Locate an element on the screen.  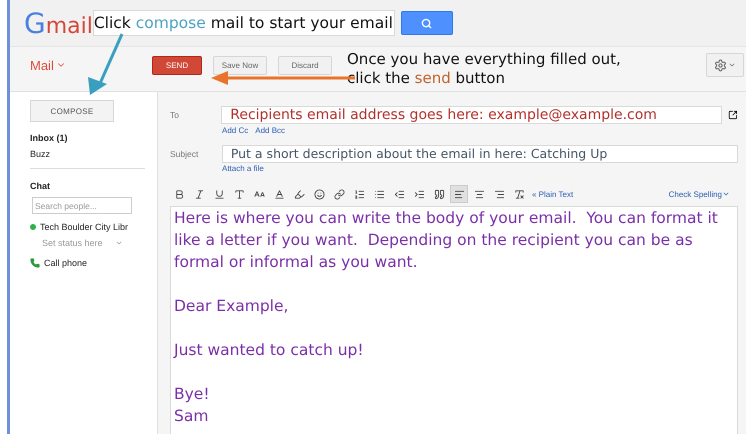
settings-icon is located at coordinates (720, 65).